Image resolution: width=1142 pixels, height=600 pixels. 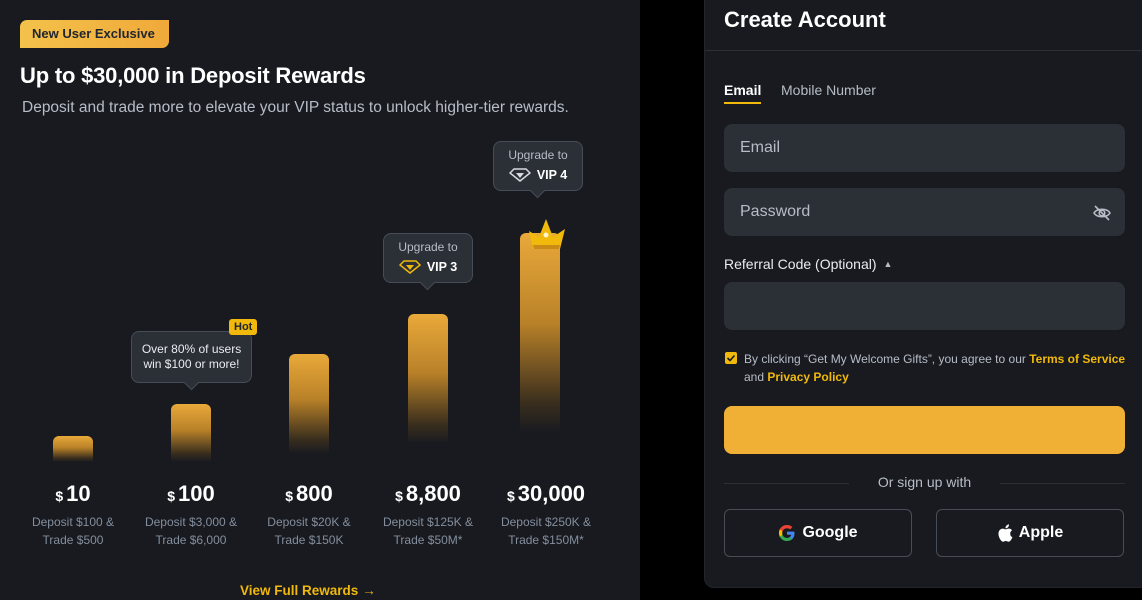 What do you see at coordinates (754, 377) in the screenshot?
I see `agree-and-text: and` at bounding box center [754, 377].